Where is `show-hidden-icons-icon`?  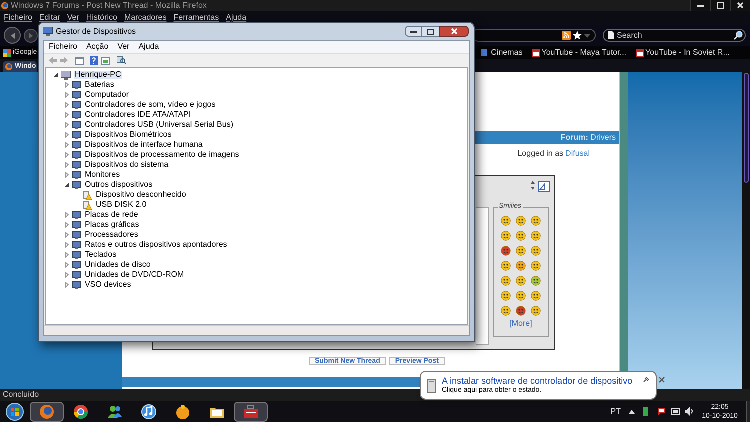 show-hidden-icons-icon is located at coordinates (632, 412).